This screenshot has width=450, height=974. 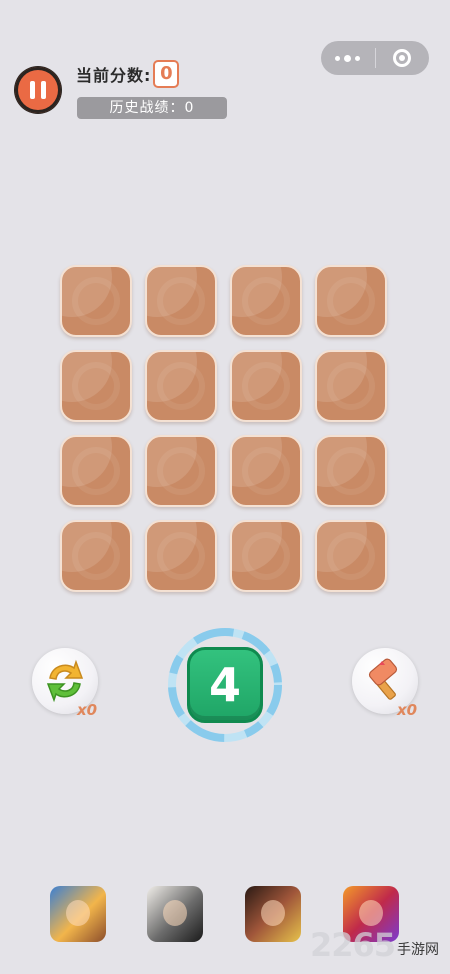 What do you see at coordinates (166, 74) in the screenshot?
I see `score-value: 0` at bounding box center [166, 74].